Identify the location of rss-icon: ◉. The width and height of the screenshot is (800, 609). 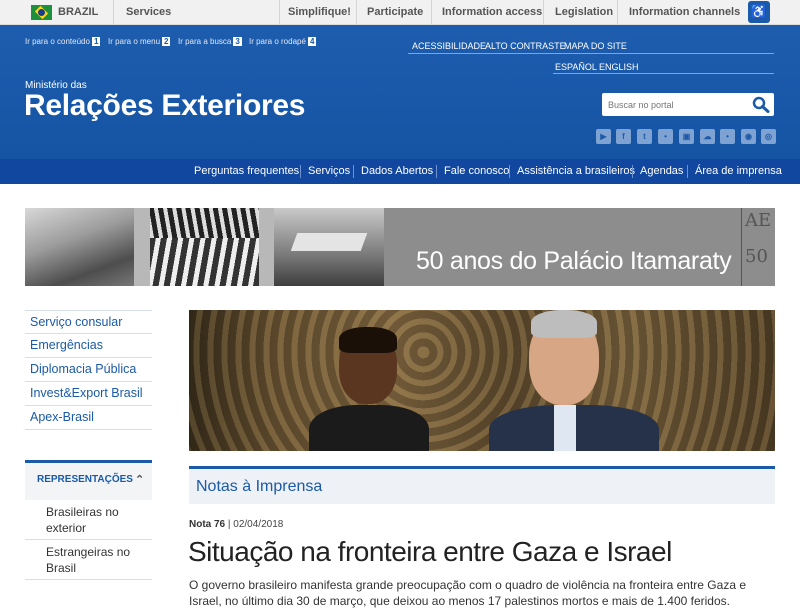
(748, 136).